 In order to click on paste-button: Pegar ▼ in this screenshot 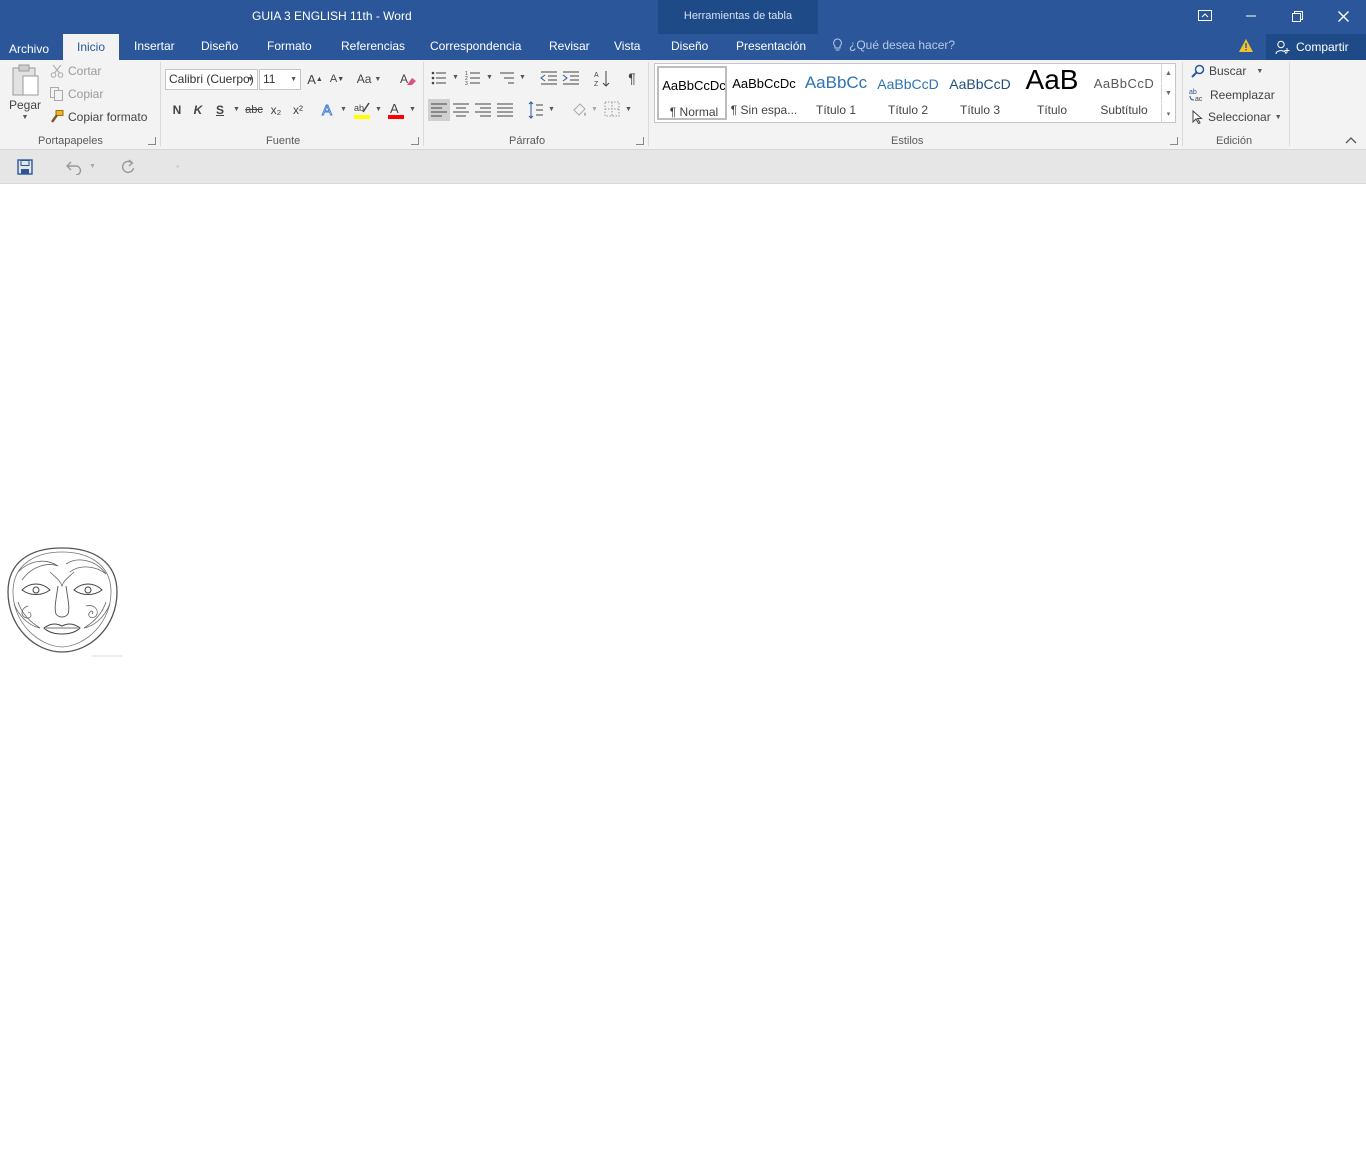, I will do `click(25, 92)`.